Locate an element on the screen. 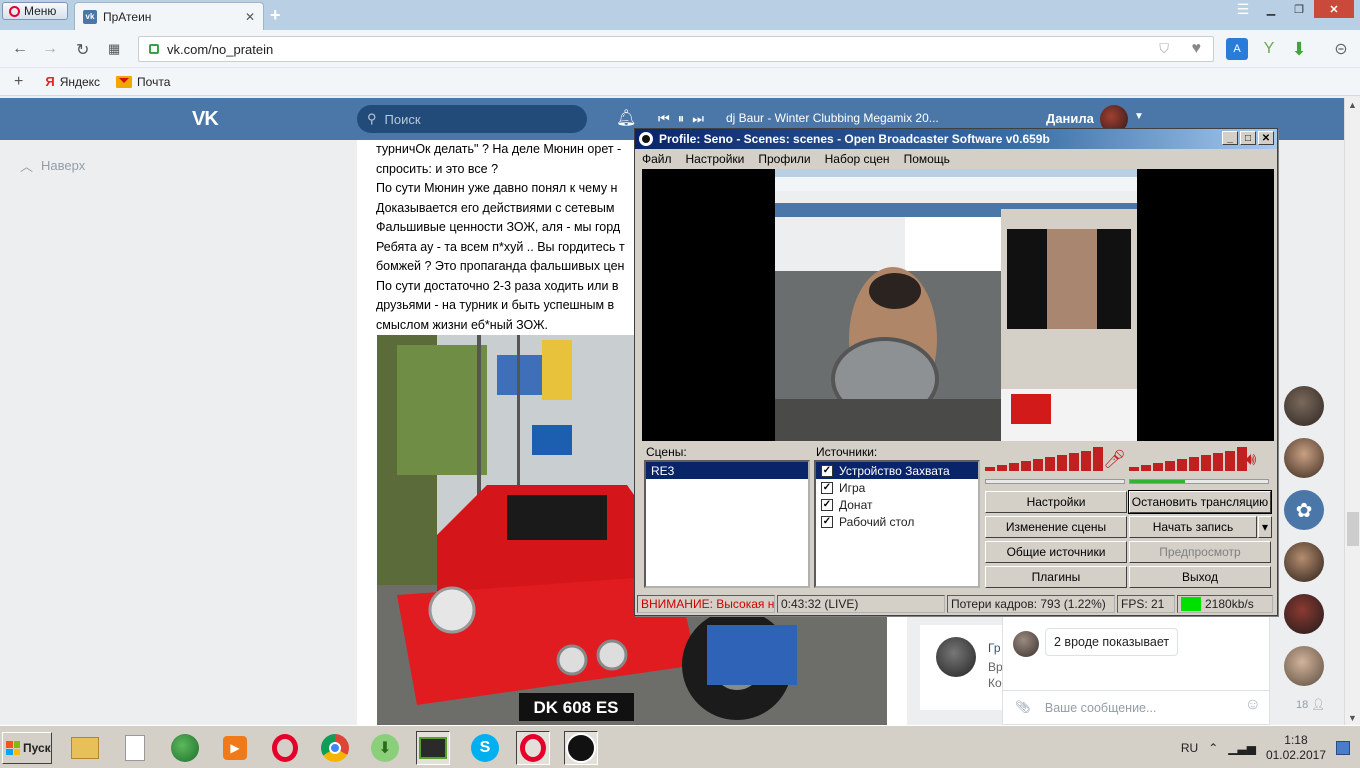  close-window-icon: ✕ is located at coordinates (1334, 9).